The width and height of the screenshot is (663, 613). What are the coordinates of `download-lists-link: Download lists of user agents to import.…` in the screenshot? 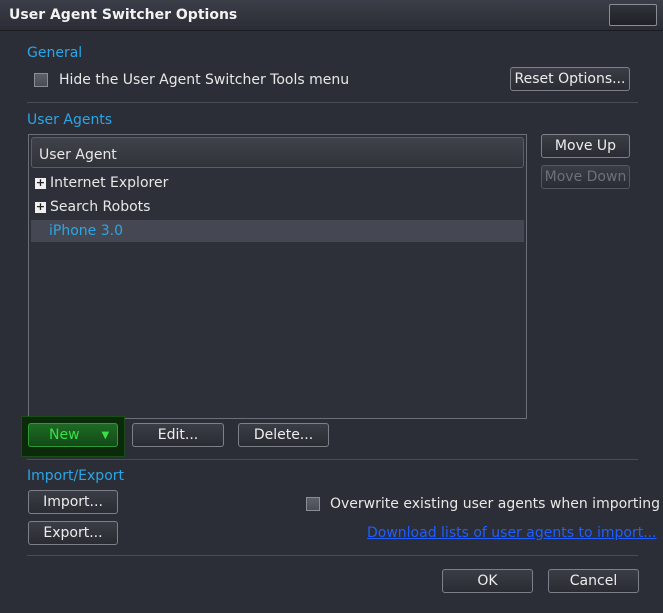 It's located at (512, 533).